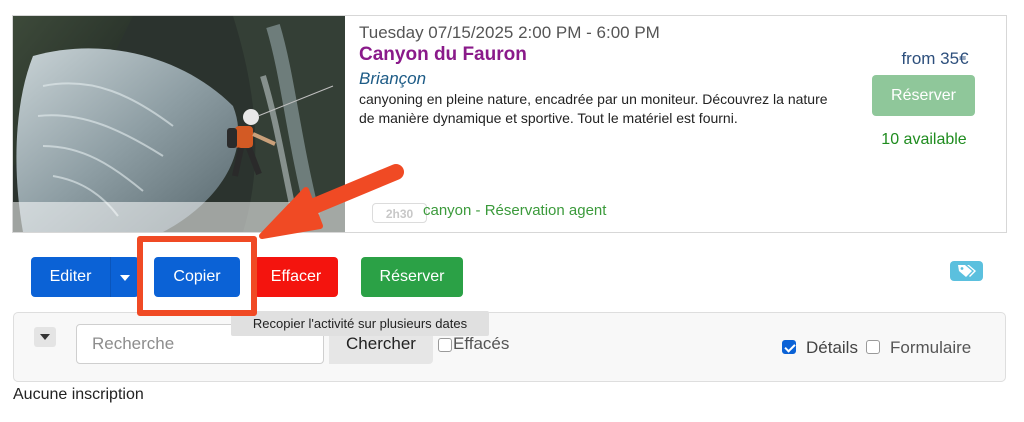 The width and height of the screenshot is (1024, 422). Describe the element at coordinates (393, 78) in the screenshot. I see `activity-location: Briançon` at that location.